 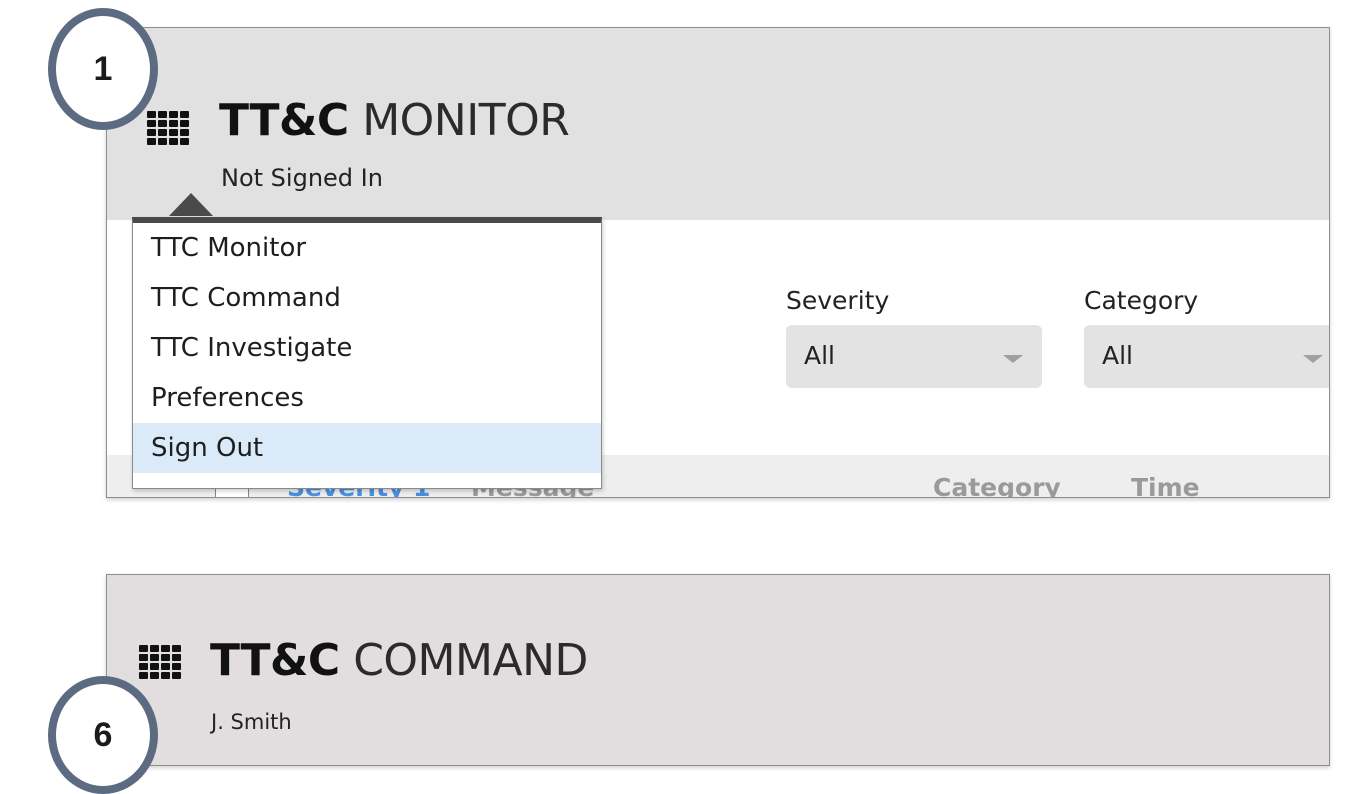 What do you see at coordinates (367, 248) in the screenshot?
I see `menu-item-ttc-monitor: TTC Monitor` at bounding box center [367, 248].